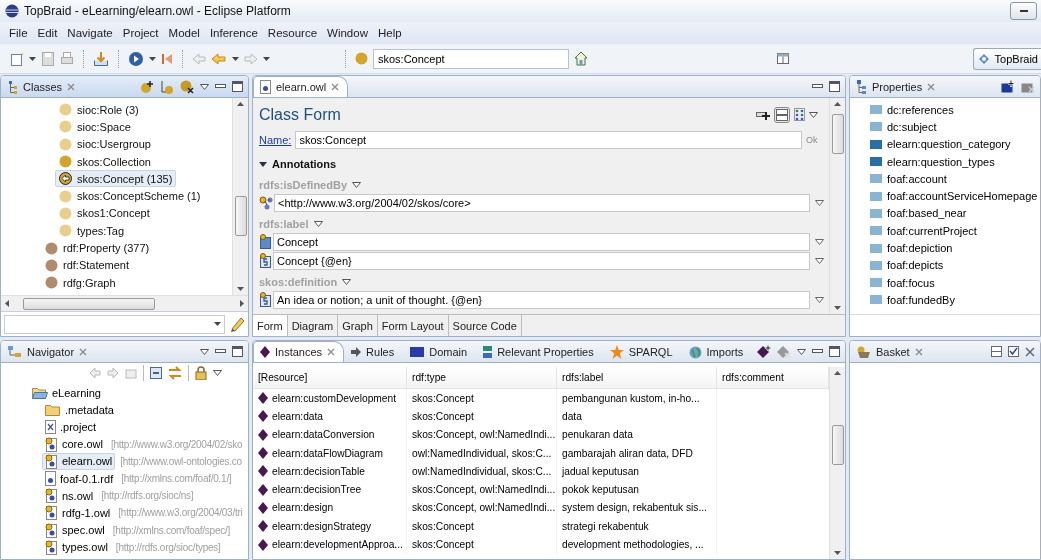 The height and width of the screenshot is (560, 1041). What do you see at coordinates (921, 299) in the screenshot?
I see `tree-item: foaf:fundedBy` at bounding box center [921, 299].